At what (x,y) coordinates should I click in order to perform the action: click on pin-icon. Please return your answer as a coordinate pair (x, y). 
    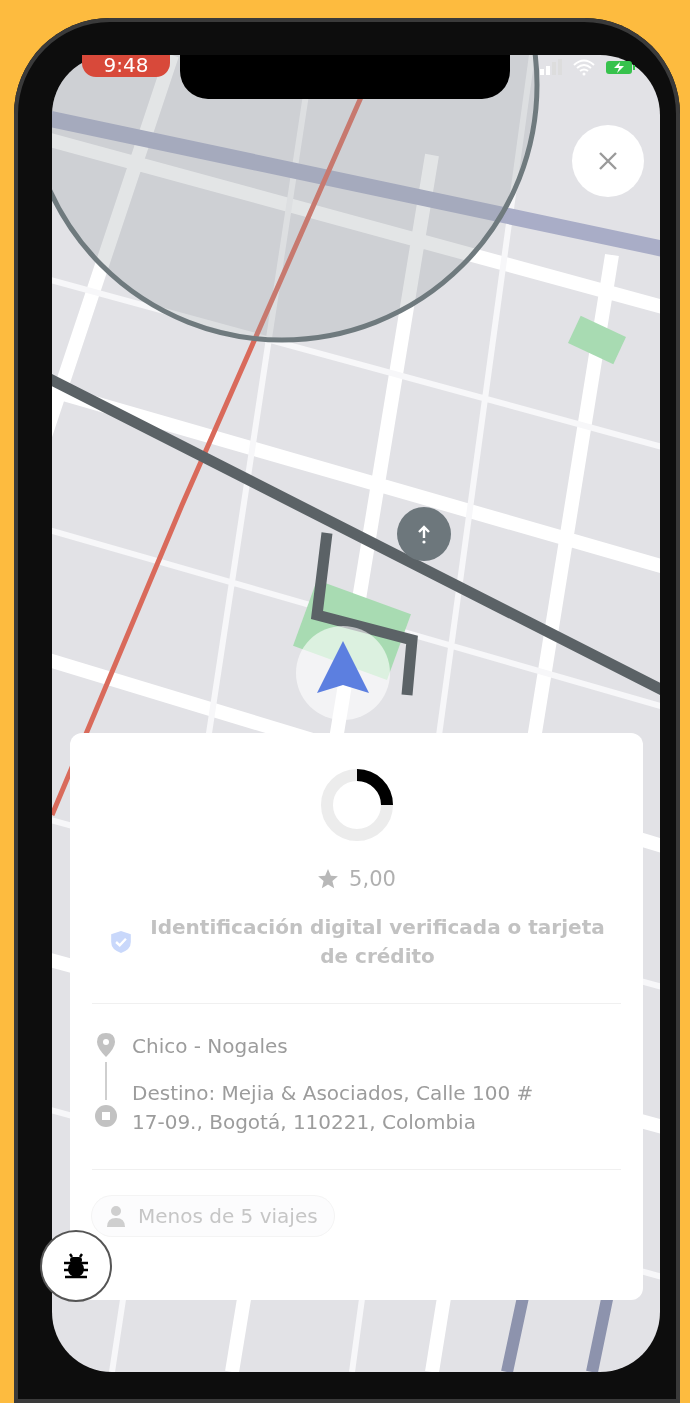
    Looking at the image, I should click on (106, 1045).